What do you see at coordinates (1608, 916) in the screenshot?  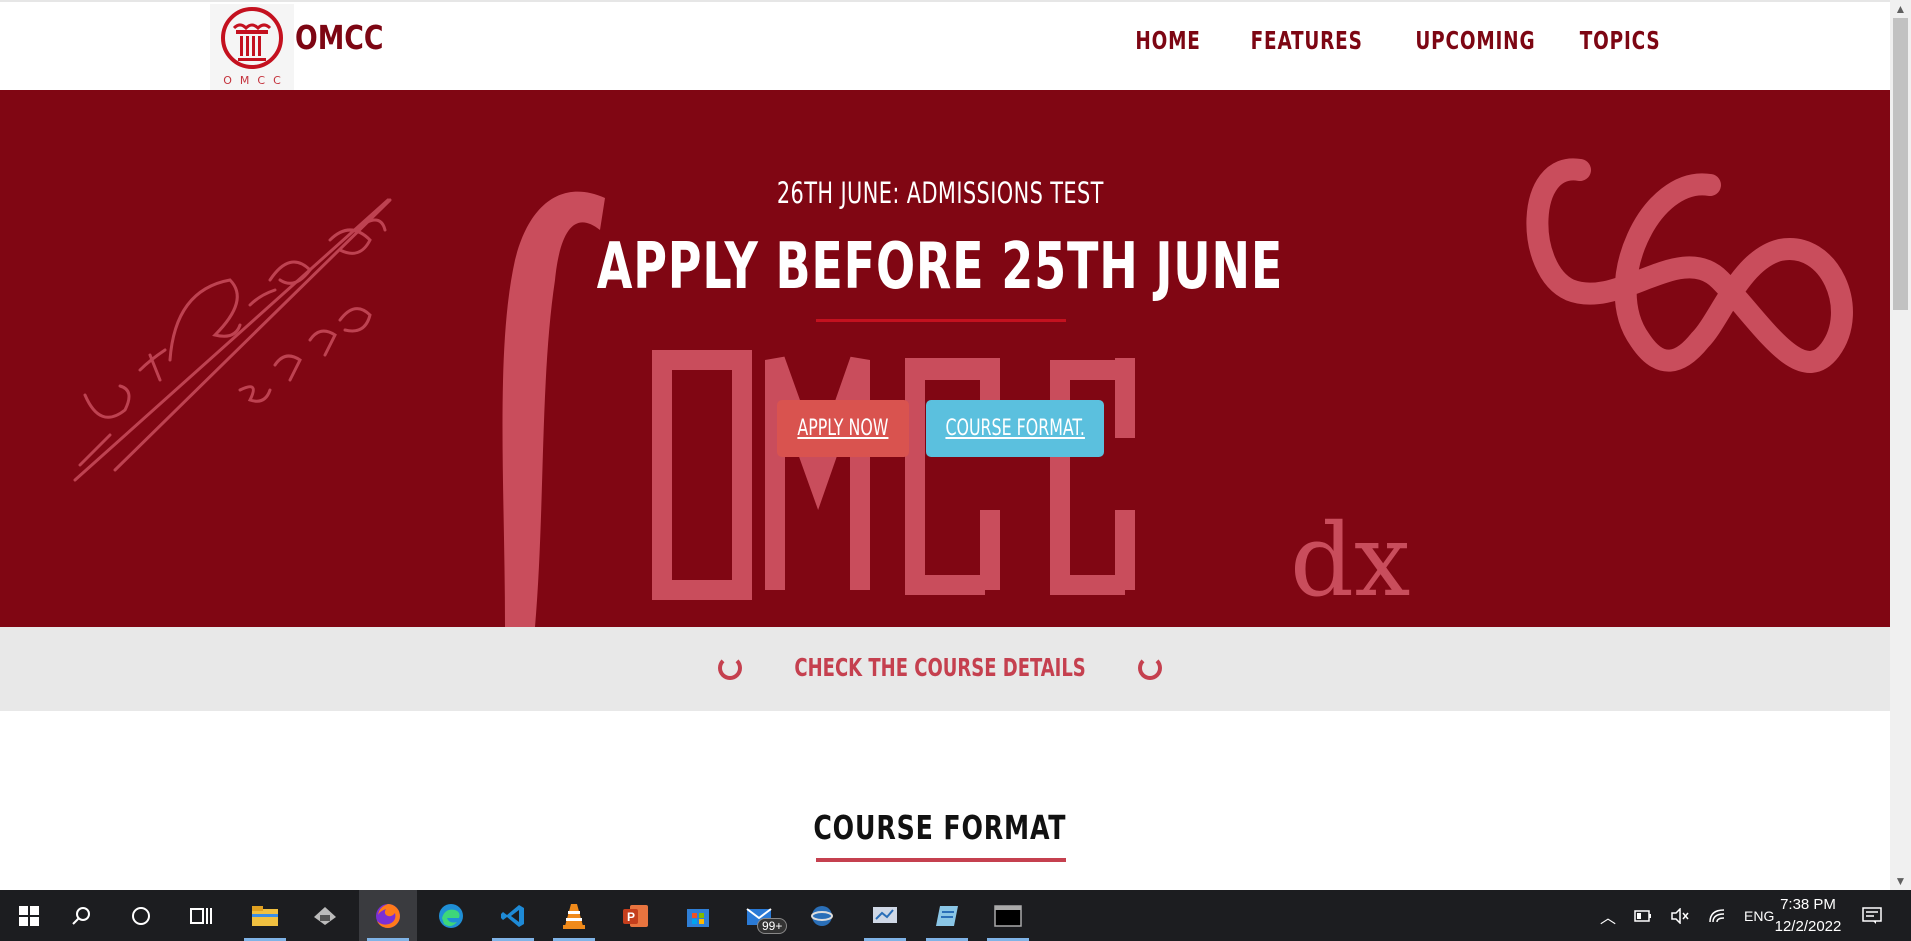 I see `show-hidden-icons-icon: ︿` at bounding box center [1608, 916].